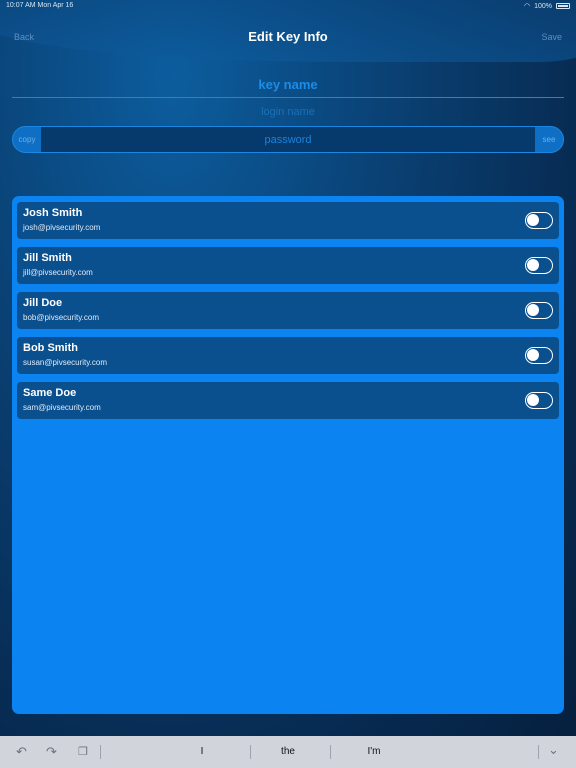 Image resolution: width=576 pixels, height=768 pixels. I want to click on user-name: Jill Smith, so click(47, 258).